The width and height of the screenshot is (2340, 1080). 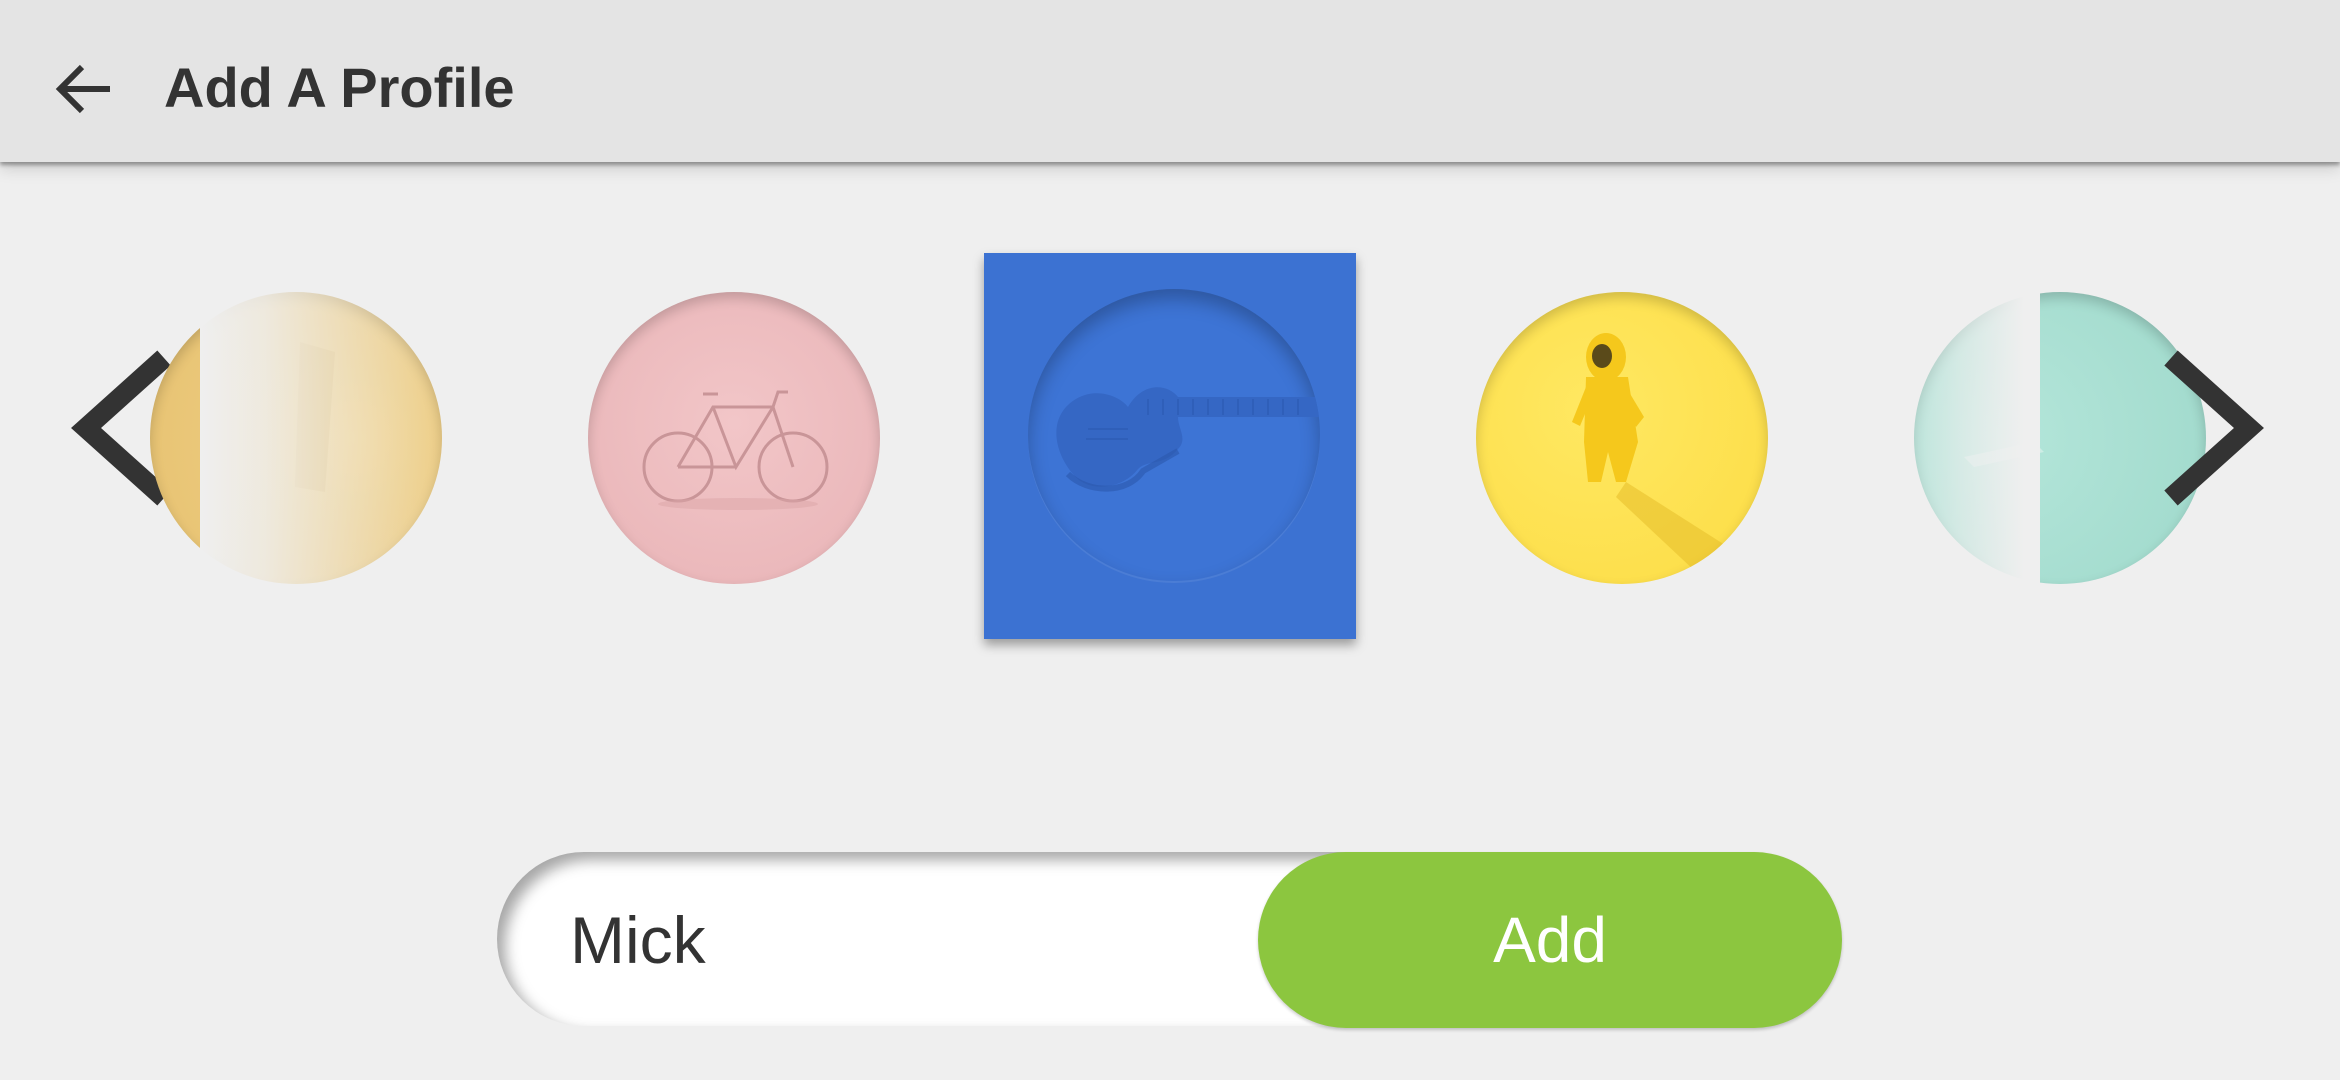 I want to click on avatar-option-partial-left, so click(x=296, y=438).